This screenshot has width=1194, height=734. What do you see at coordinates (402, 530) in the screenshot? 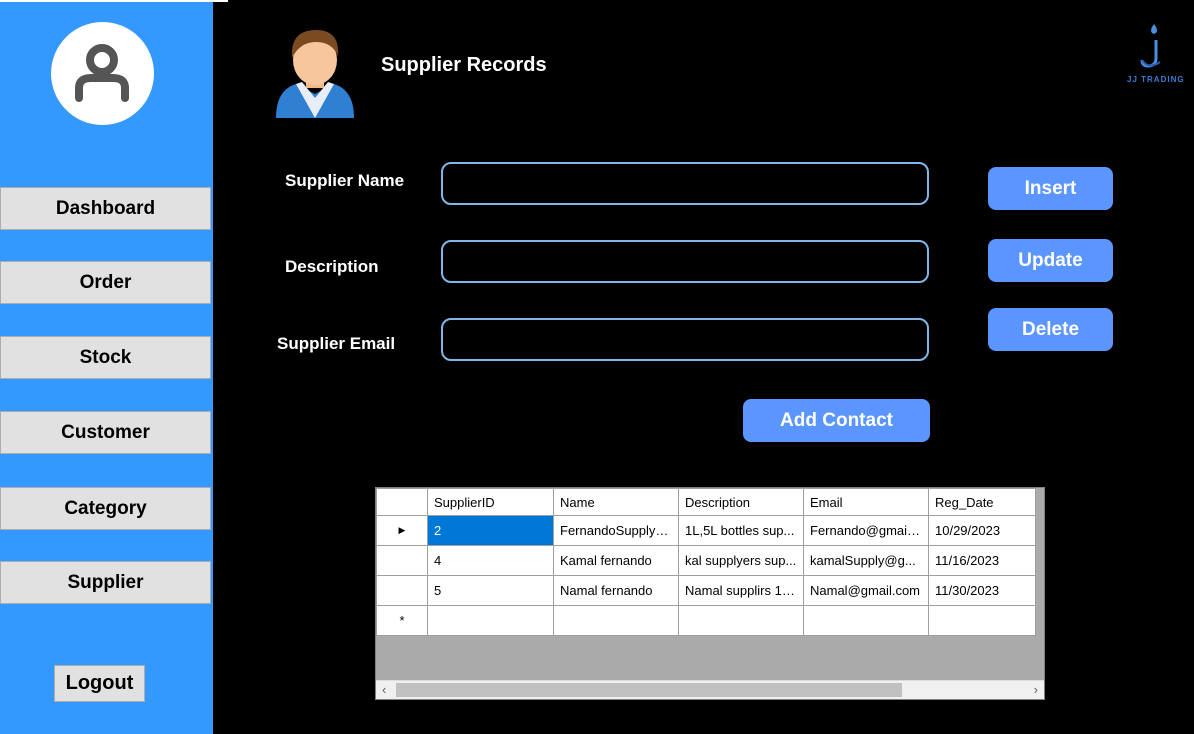
I see `current-row-indicator: ▶` at bounding box center [402, 530].